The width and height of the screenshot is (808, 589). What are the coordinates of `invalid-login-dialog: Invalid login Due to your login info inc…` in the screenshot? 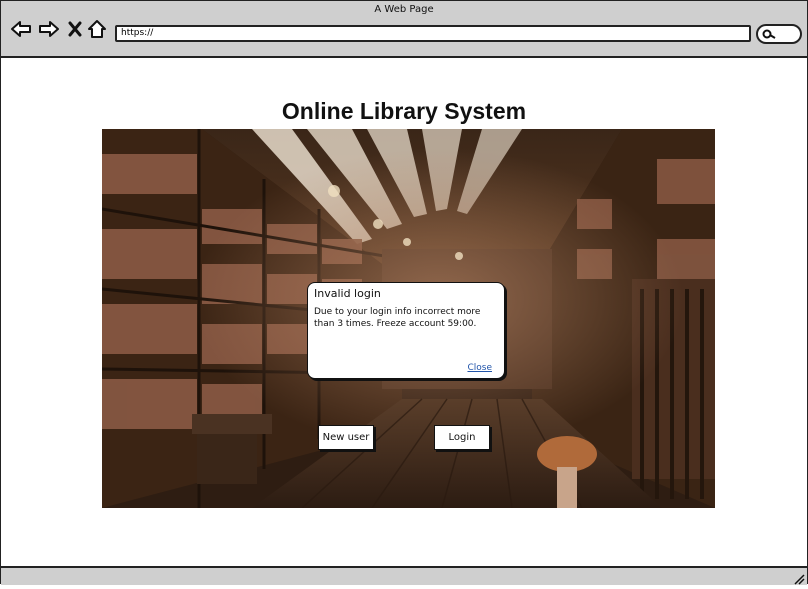 It's located at (406, 330).